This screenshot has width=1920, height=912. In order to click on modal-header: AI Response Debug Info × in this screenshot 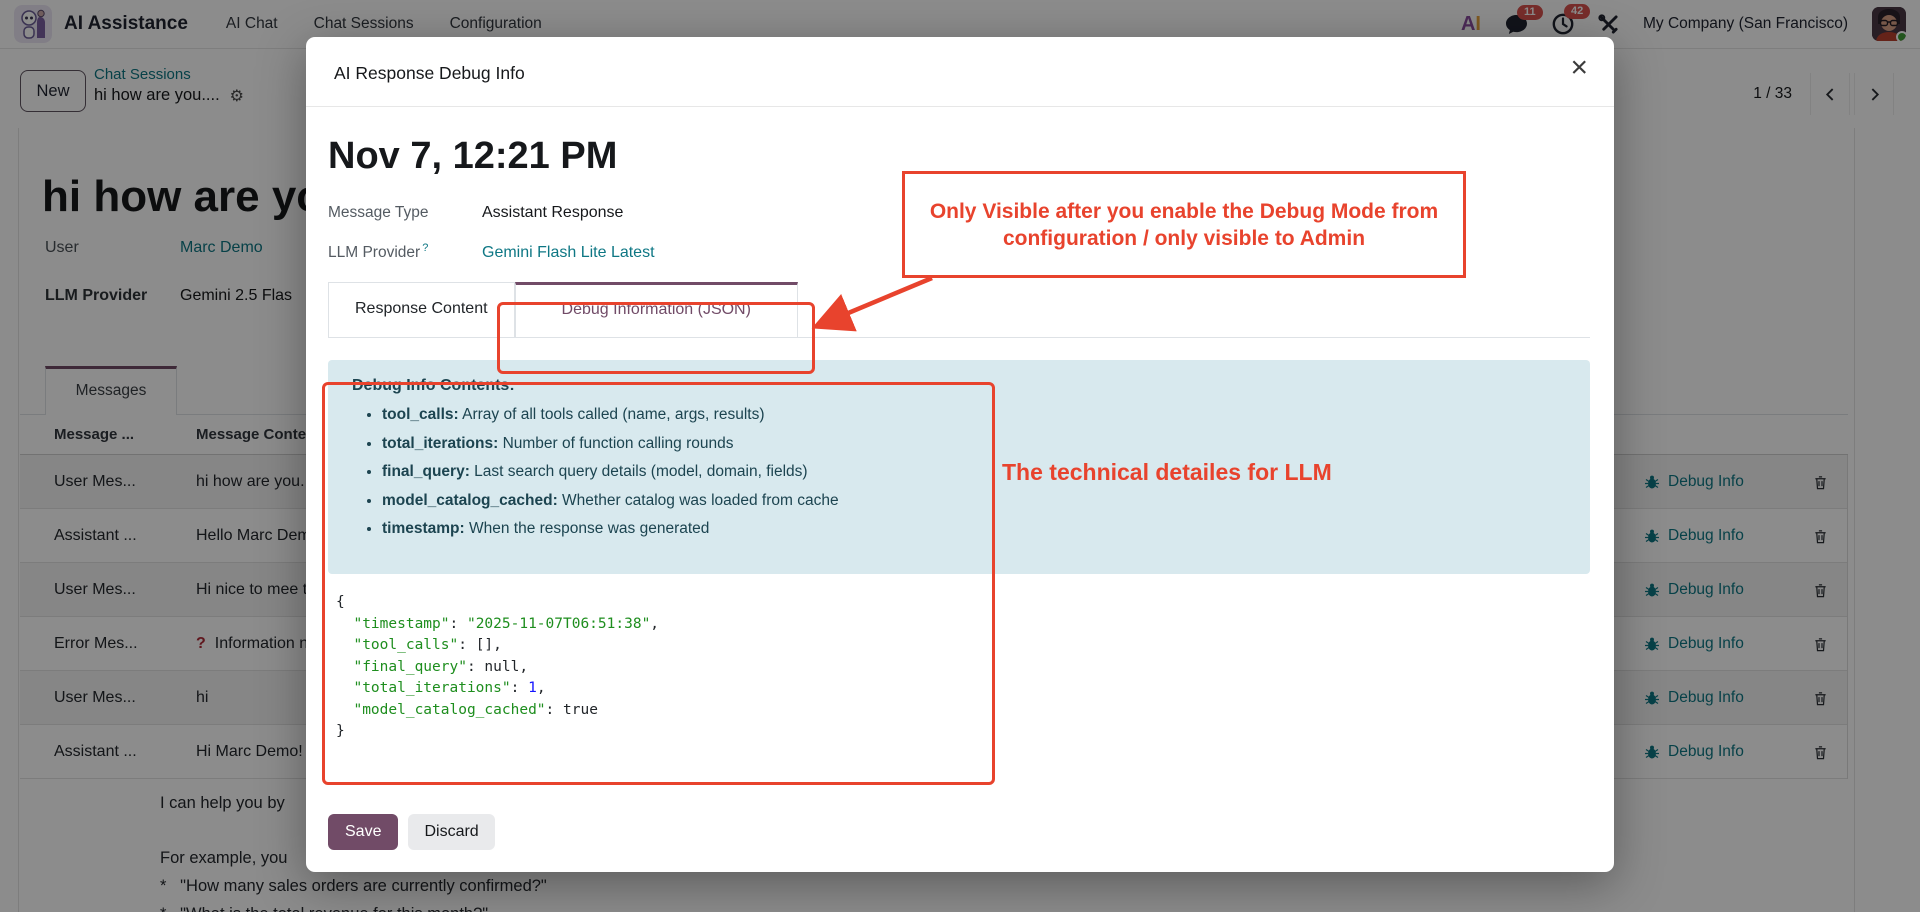, I will do `click(960, 72)`.